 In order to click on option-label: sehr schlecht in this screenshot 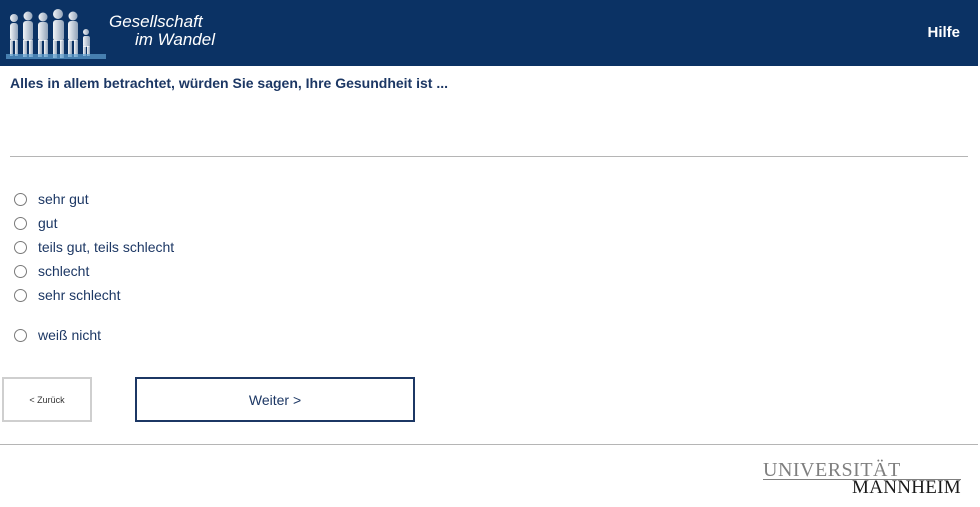, I will do `click(79, 295)`.